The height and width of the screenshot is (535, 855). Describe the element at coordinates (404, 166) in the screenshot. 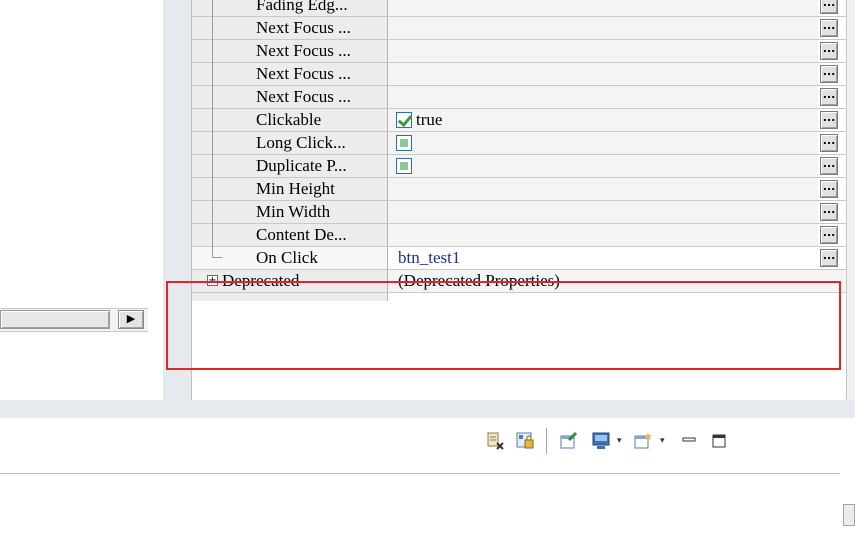

I see `duplicate-parent-checkbox` at that location.